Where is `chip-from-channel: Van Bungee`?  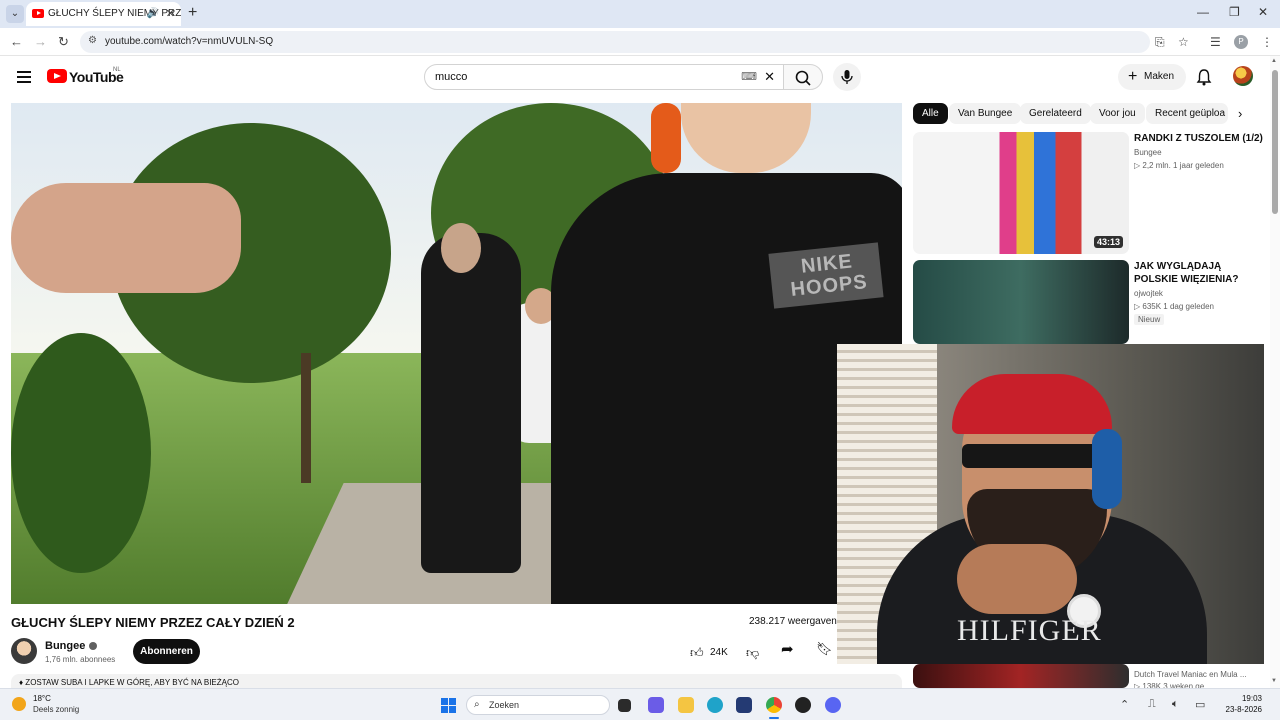 chip-from-channel: Van Bungee is located at coordinates (985, 113).